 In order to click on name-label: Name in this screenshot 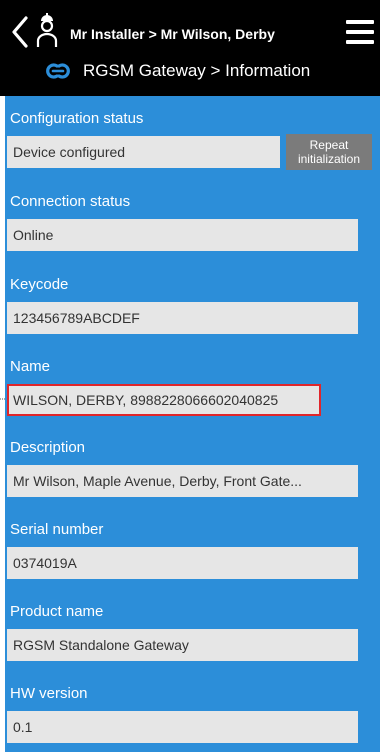, I will do `click(30, 366)`.